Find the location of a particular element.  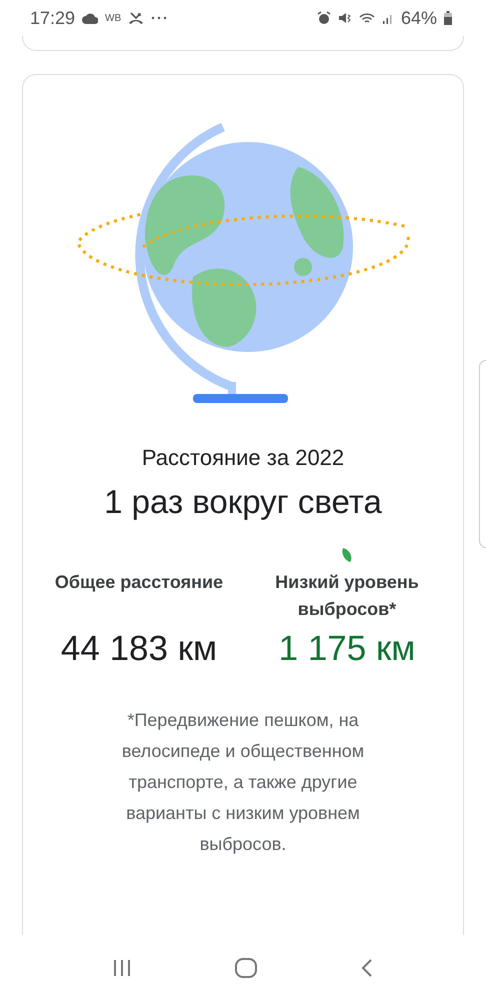

stat-value: 44 183 км is located at coordinates (139, 649).